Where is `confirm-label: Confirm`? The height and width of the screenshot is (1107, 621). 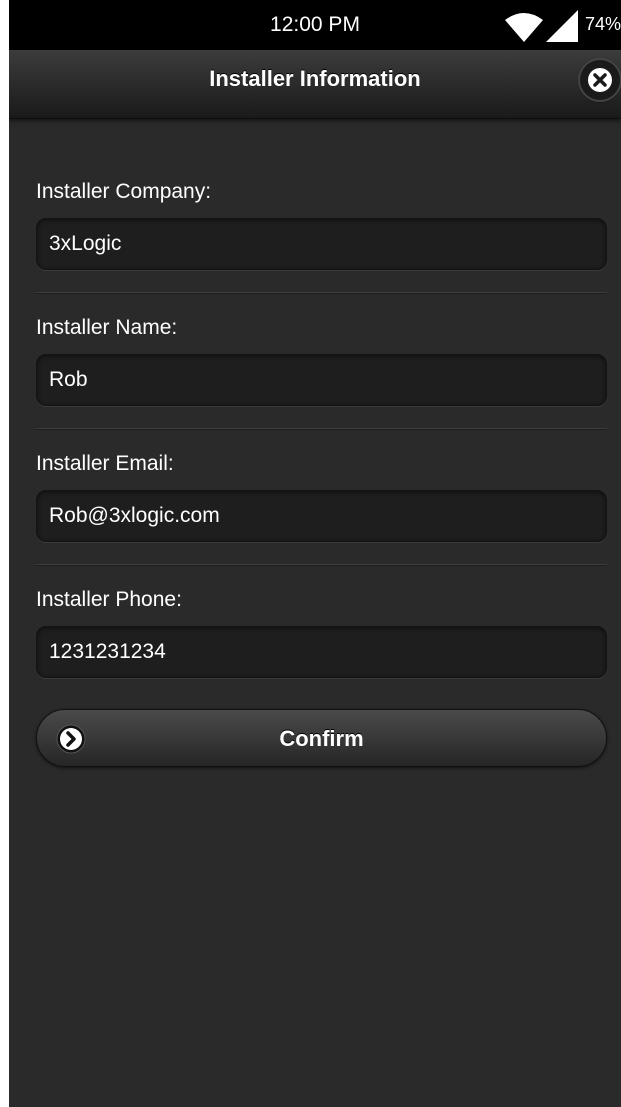 confirm-label: Confirm is located at coordinates (321, 738).